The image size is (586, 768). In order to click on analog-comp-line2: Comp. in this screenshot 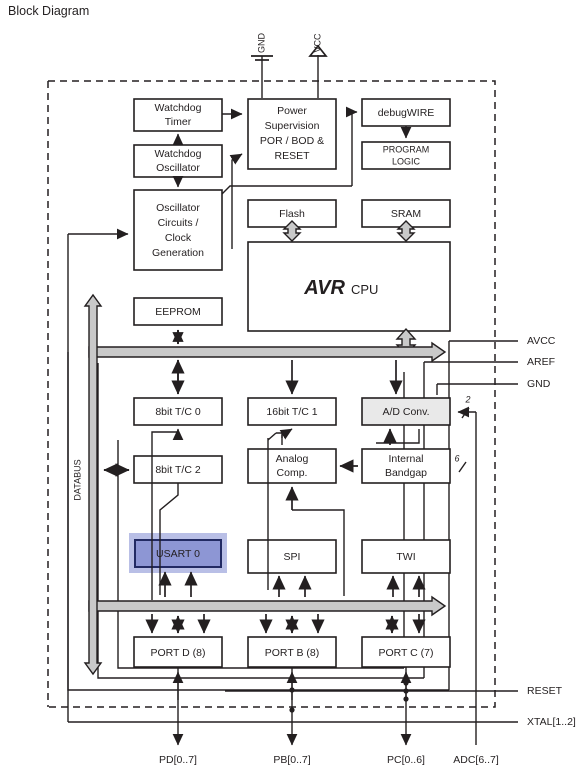, I will do `click(292, 473)`.